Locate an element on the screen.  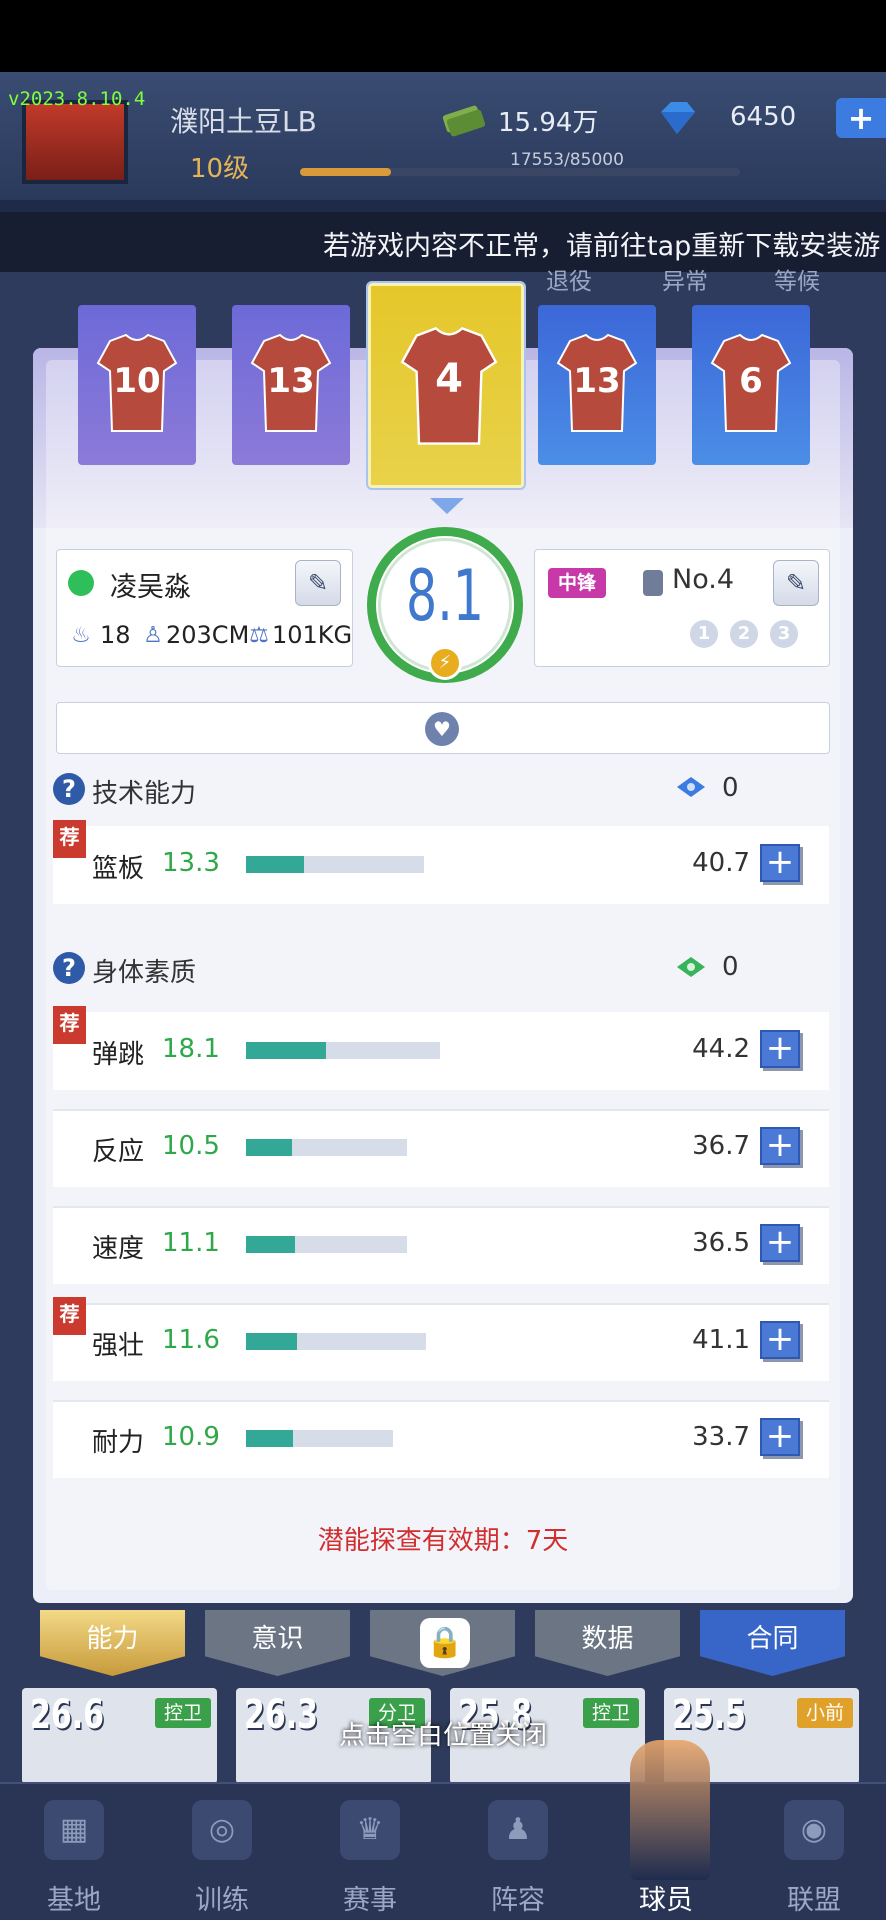
attribute-max: 36.5 is located at coordinates (721, 1243).